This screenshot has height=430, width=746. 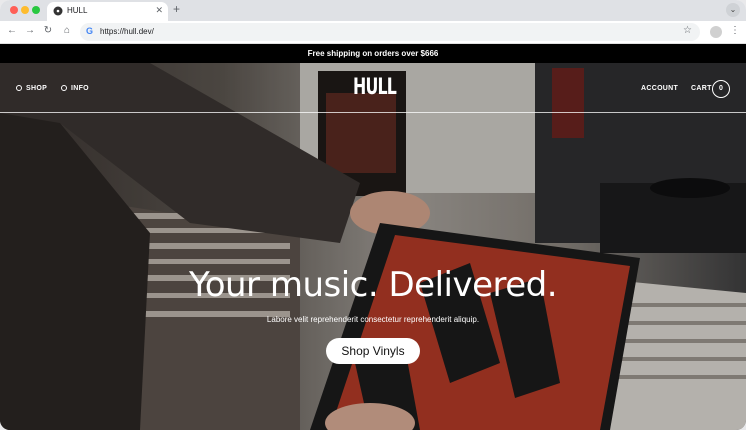 I want to click on nav-shop-link: SHOP, so click(x=31, y=88).